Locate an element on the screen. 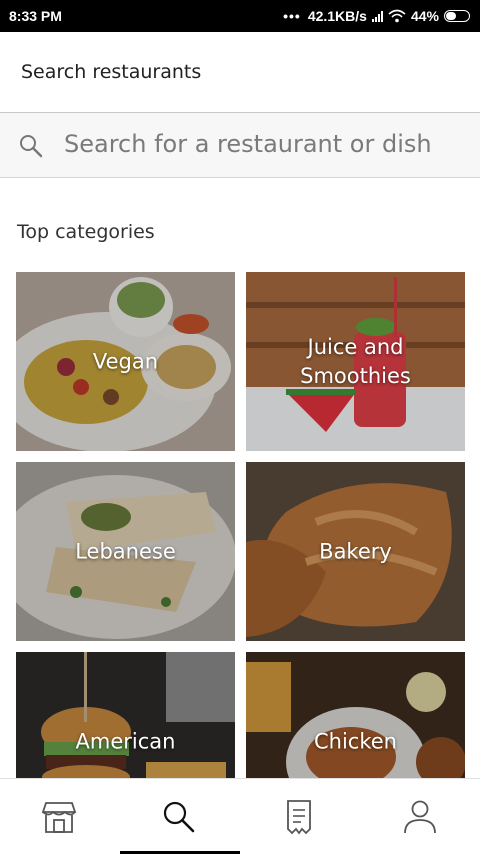  search-input is located at coordinates (264, 144).